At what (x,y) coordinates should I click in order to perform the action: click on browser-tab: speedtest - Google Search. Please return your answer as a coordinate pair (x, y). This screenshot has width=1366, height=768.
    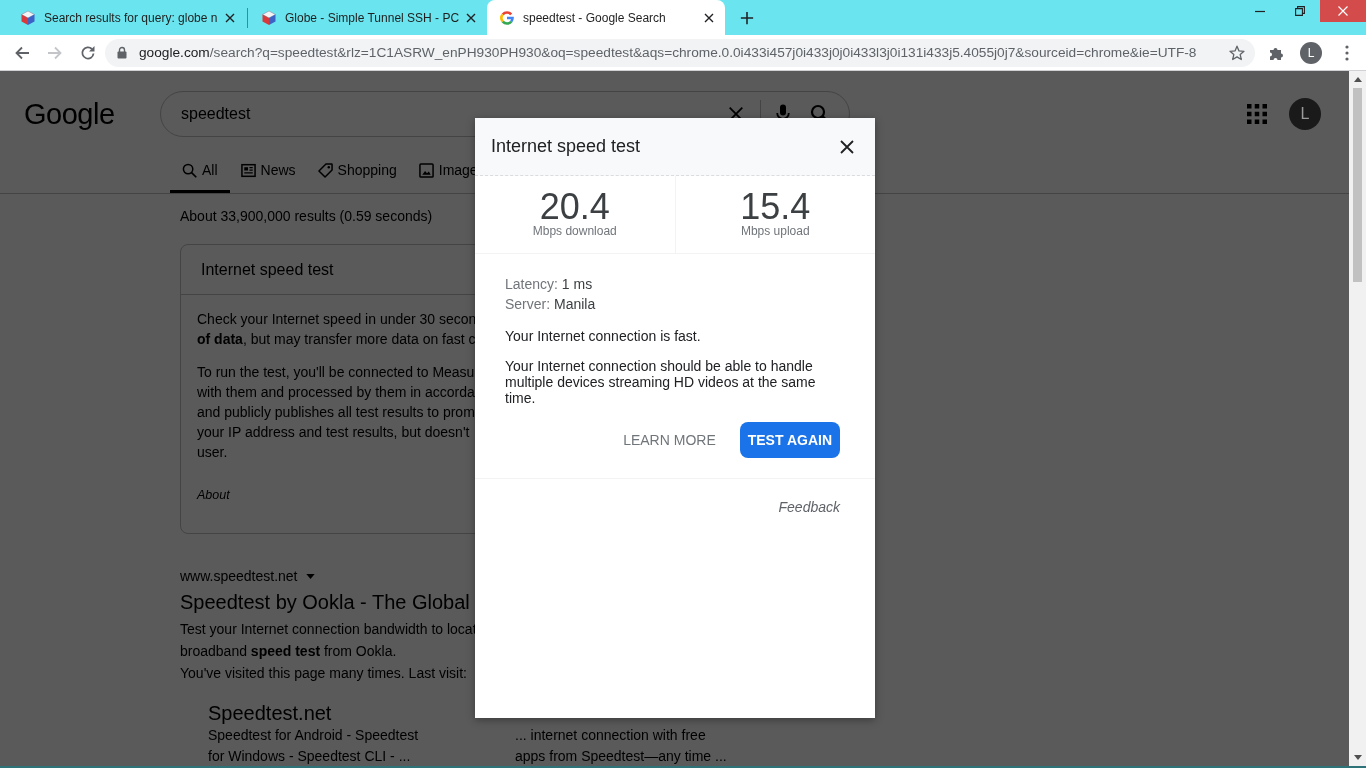
    Looking at the image, I should click on (606, 17).